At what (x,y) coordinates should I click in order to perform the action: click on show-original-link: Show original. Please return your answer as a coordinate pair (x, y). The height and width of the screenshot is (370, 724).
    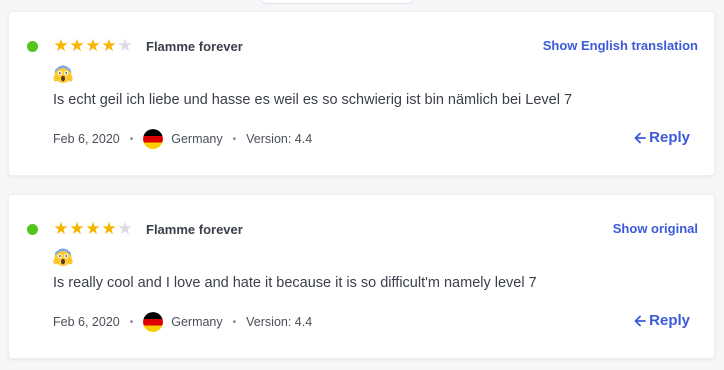
    Looking at the image, I should click on (655, 228).